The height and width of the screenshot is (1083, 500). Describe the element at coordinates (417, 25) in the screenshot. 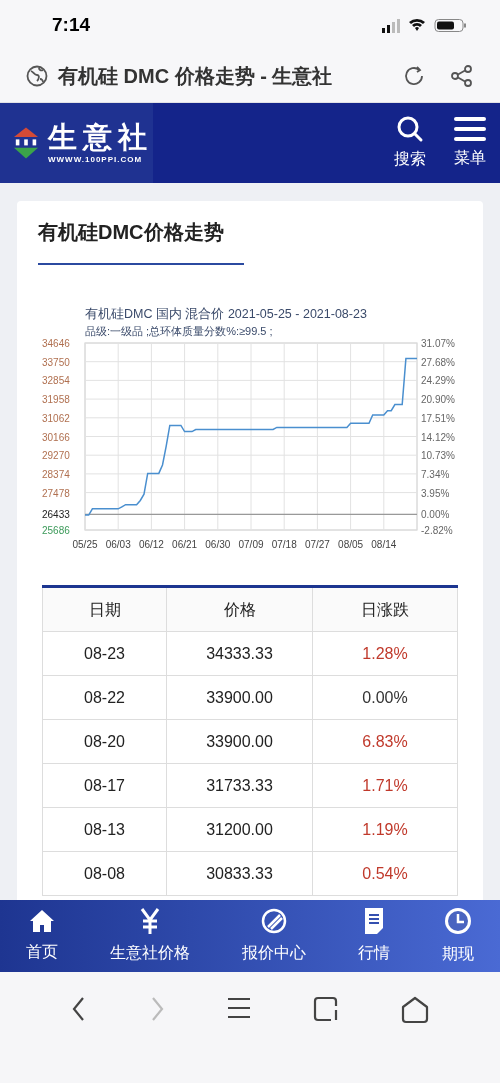

I see `wifi-icon` at that location.